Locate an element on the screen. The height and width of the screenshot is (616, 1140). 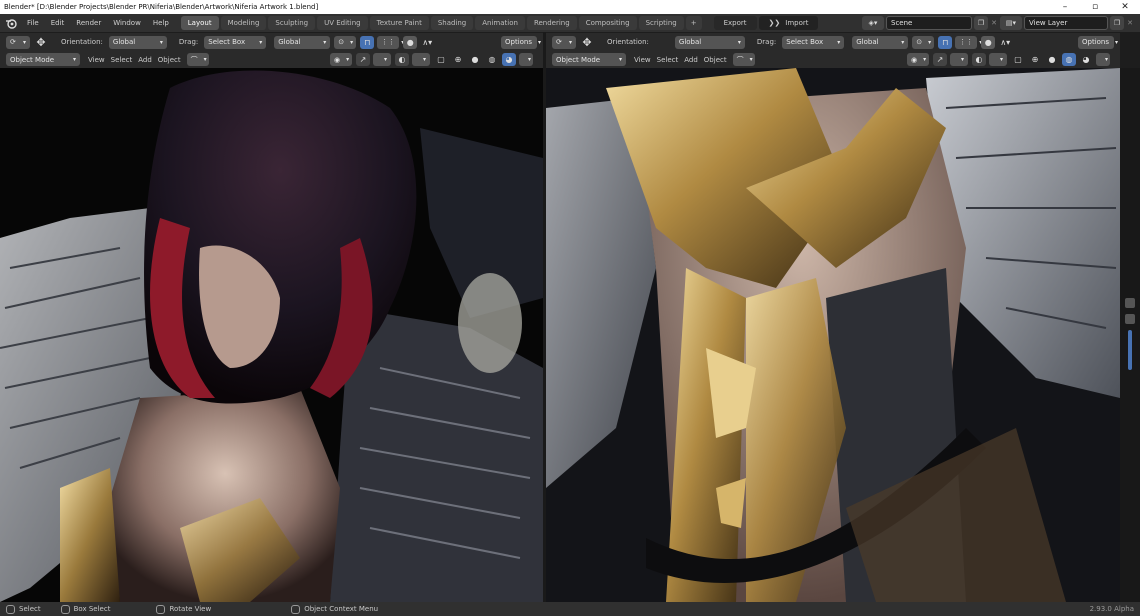
menu-edit: Edit is located at coordinates (58, 23).